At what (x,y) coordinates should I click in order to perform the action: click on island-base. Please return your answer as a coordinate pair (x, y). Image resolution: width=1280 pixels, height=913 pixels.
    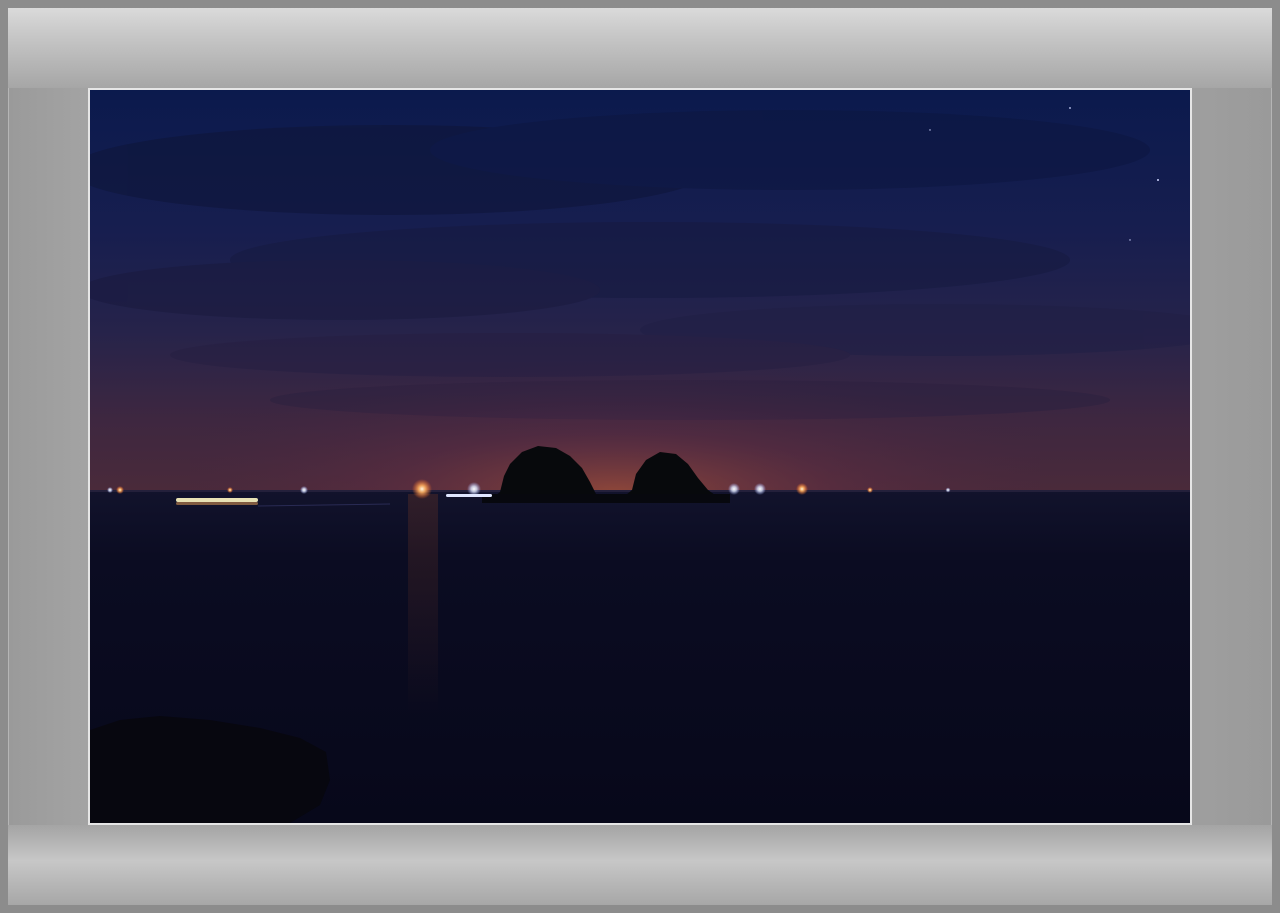
    Looking at the image, I should click on (606, 498).